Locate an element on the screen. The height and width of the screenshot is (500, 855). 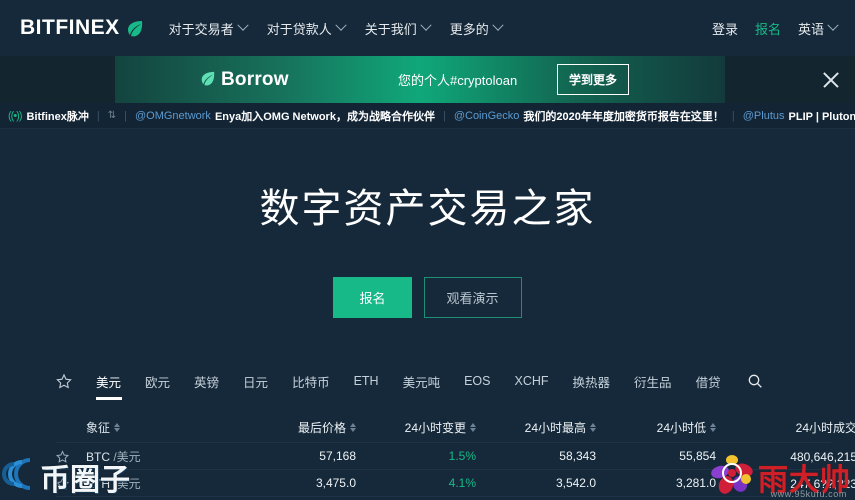
sort-icon is located at coordinates (117, 427).